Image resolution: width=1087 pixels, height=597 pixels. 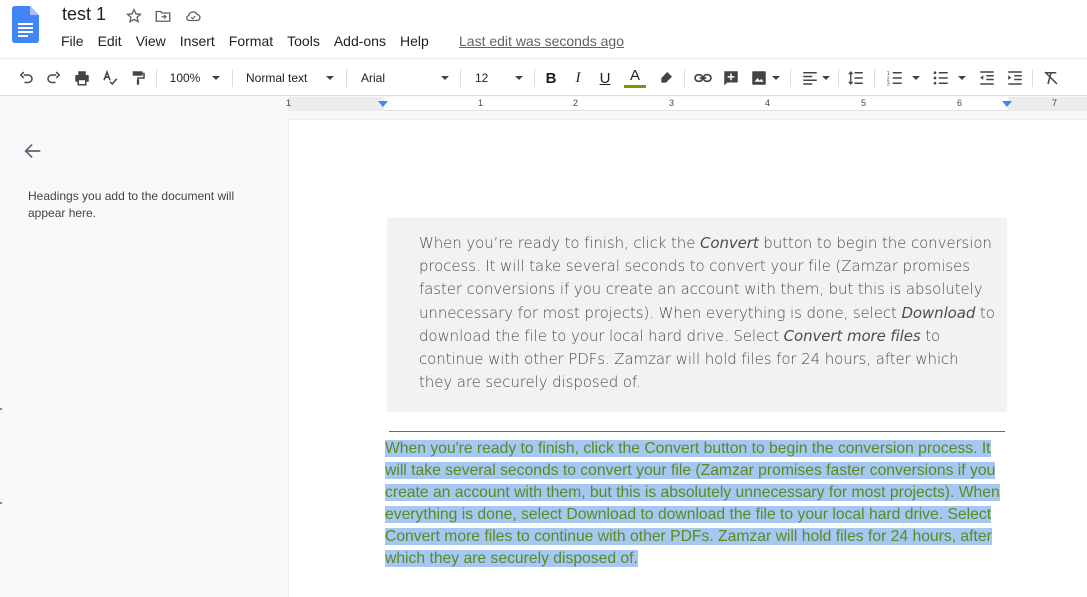 I want to click on ruler-number: 7, so click(x=1055, y=103).